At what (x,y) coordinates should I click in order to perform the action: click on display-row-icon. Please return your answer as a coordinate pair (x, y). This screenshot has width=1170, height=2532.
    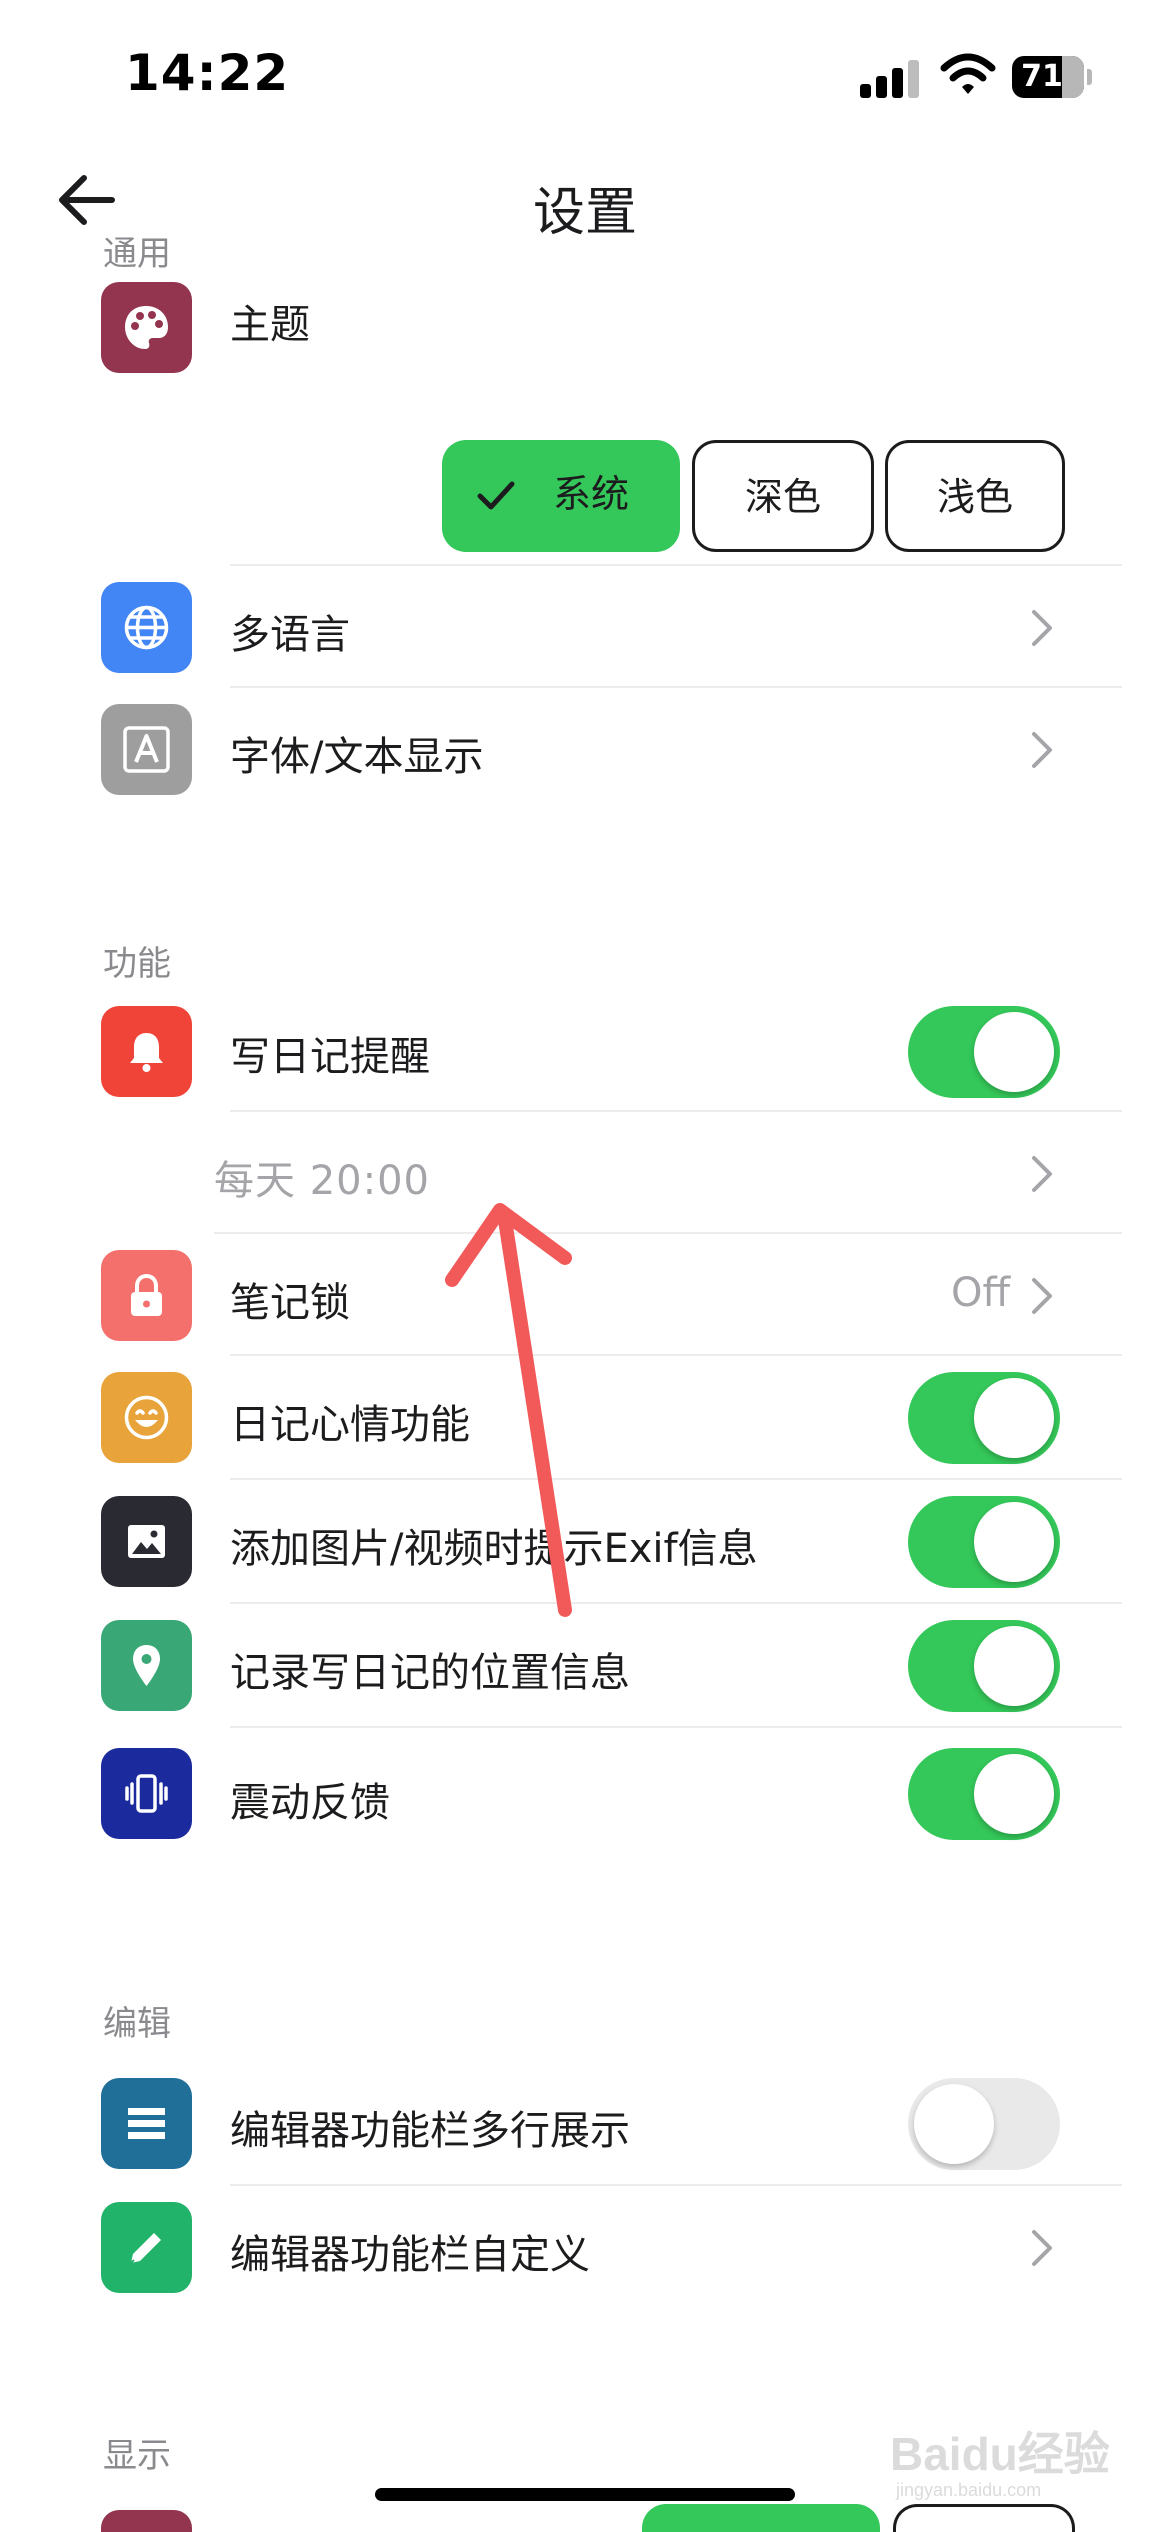
    Looking at the image, I should click on (146, 2521).